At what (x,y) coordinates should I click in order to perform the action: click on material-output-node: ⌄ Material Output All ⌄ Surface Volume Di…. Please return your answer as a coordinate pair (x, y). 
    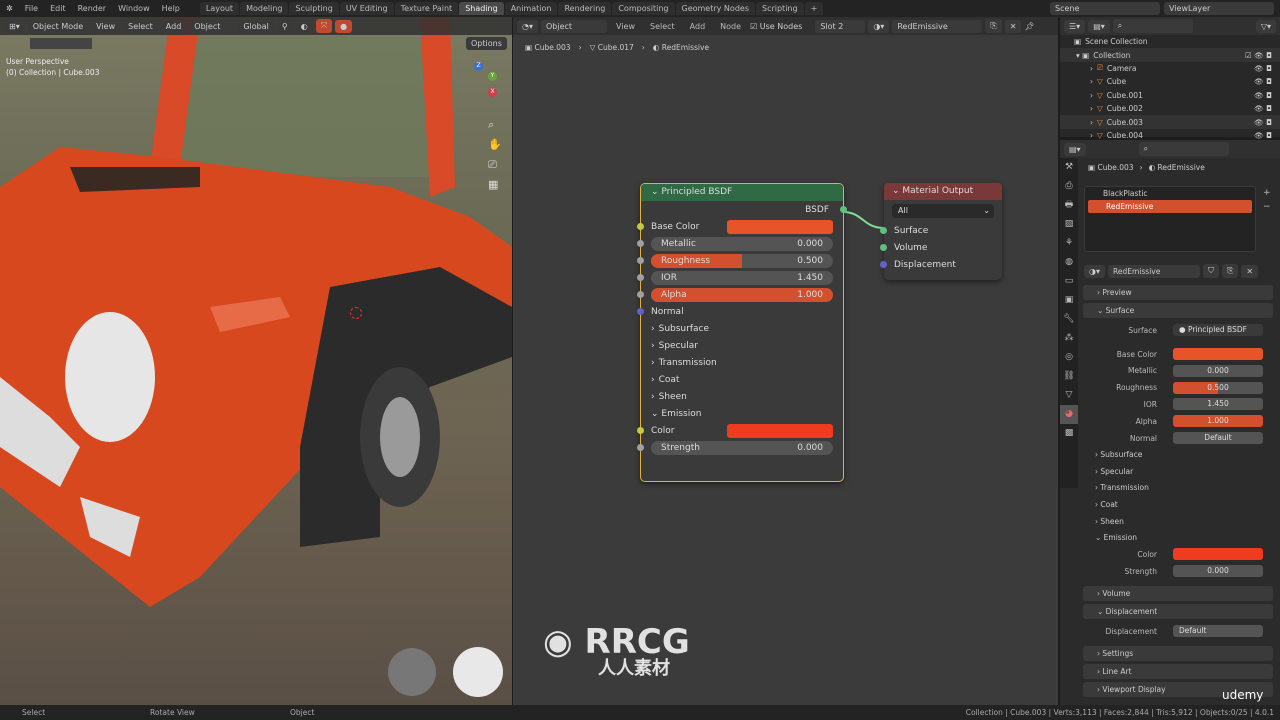
    Looking at the image, I should click on (941, 231).